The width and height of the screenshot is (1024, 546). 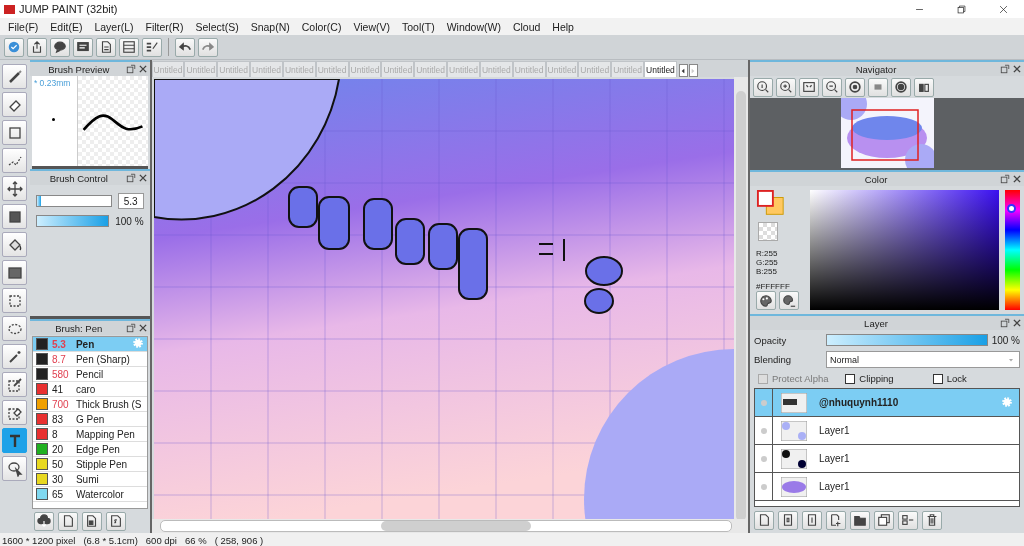 What do you see at coordinates (876, 179) in the screenshot?
I see `panel-title: Color` at bounding box center [876, 179].